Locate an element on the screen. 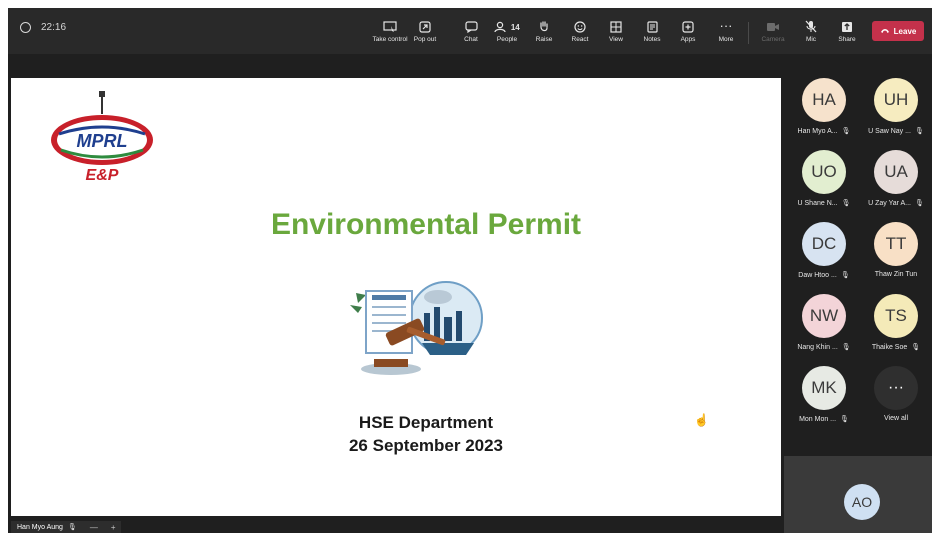  participant-tile: TT Thaw Zin Tun is located at coordinates (896, 256).